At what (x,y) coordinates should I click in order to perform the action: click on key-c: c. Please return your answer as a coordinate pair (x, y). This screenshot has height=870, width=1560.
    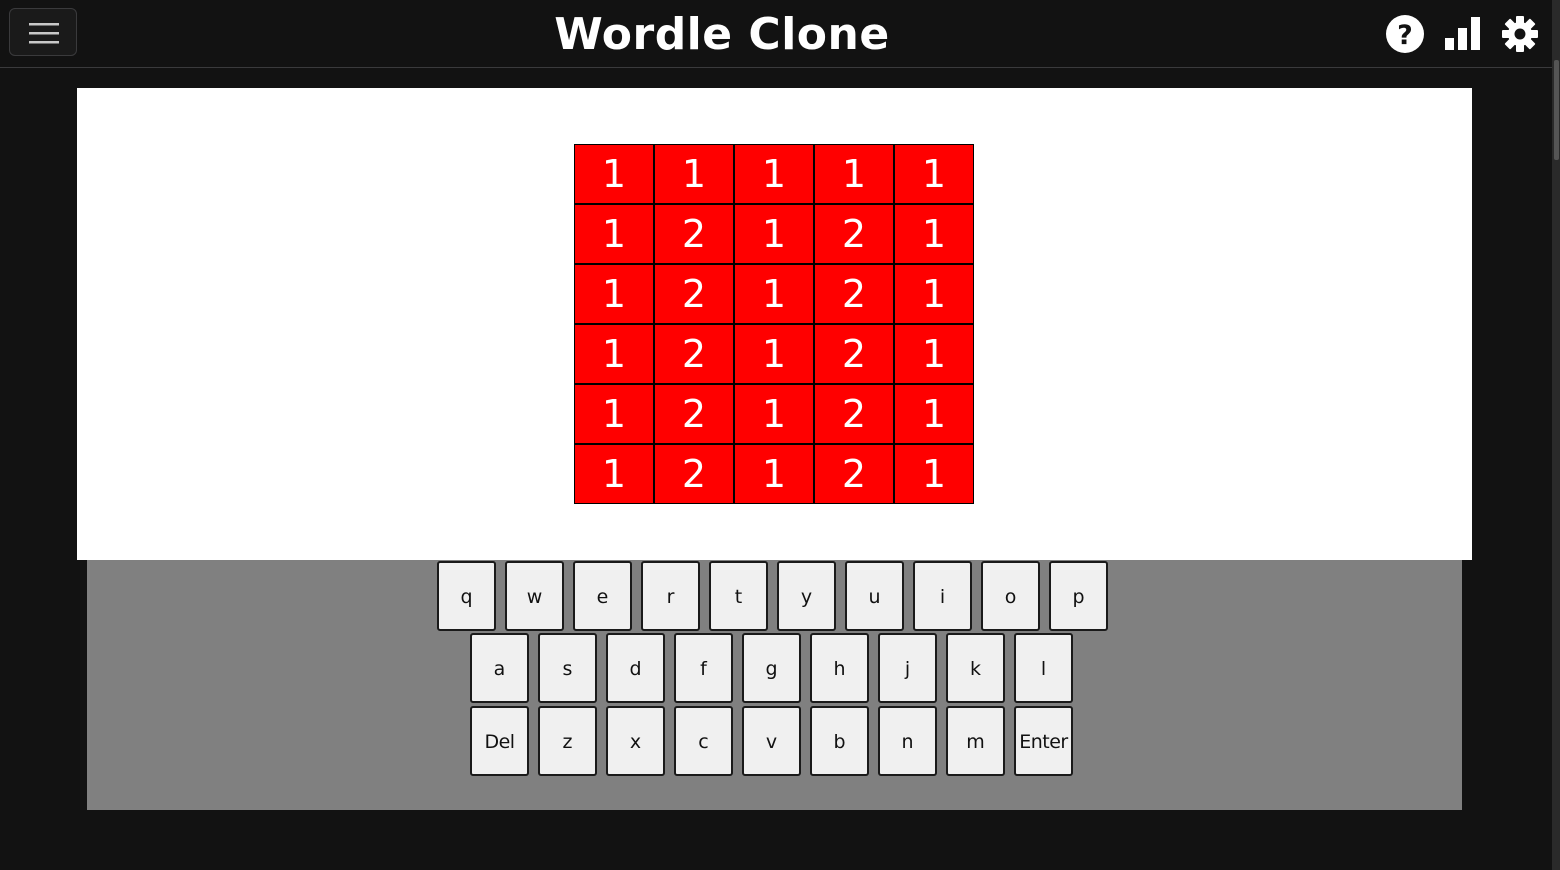
    Looking at the image, I should click on (703, 741).